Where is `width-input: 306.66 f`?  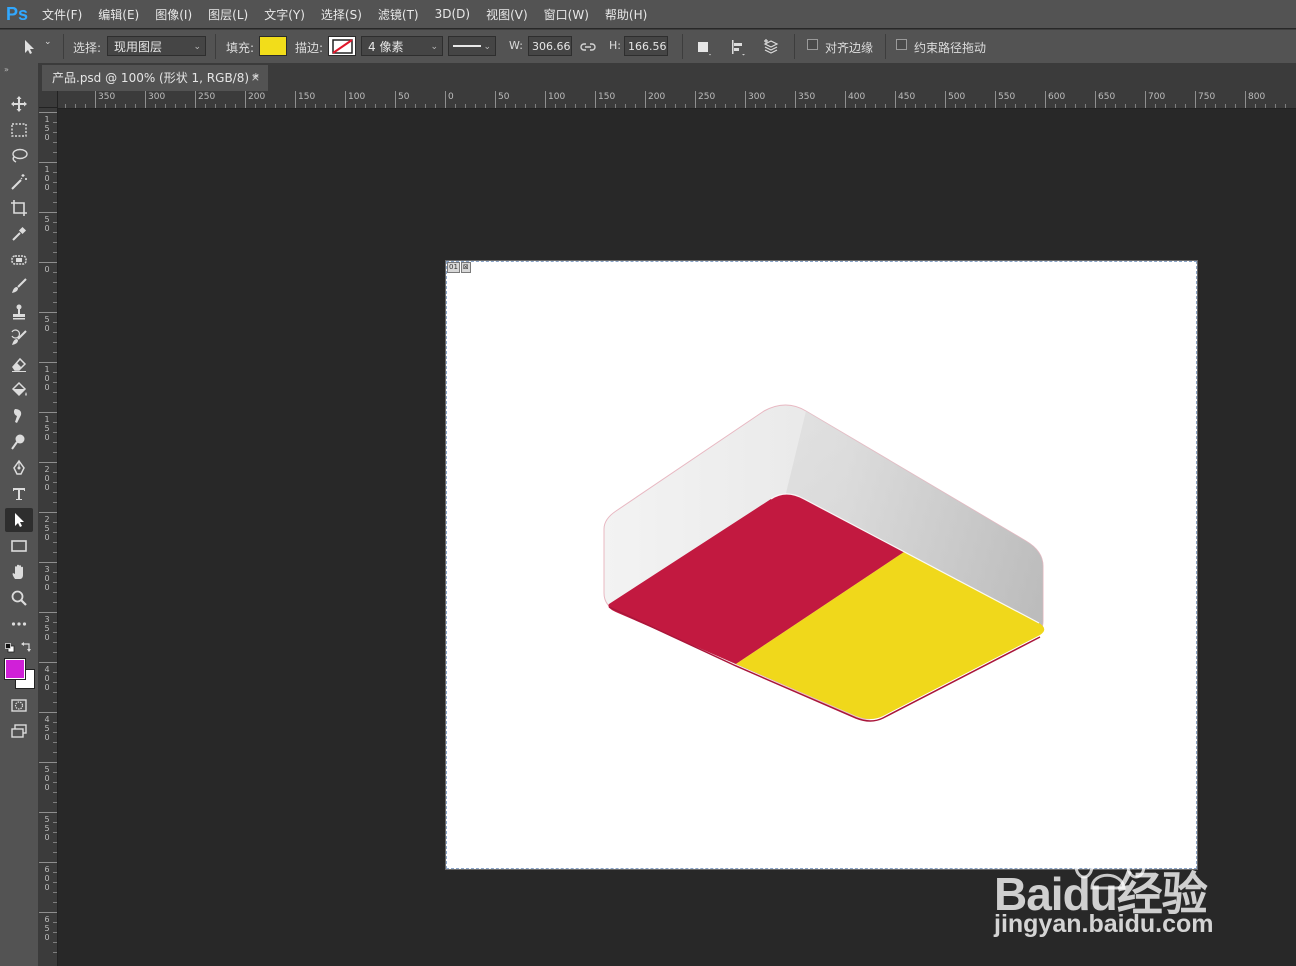 width-input: 306.66 f is located at coordinates (550, 46).